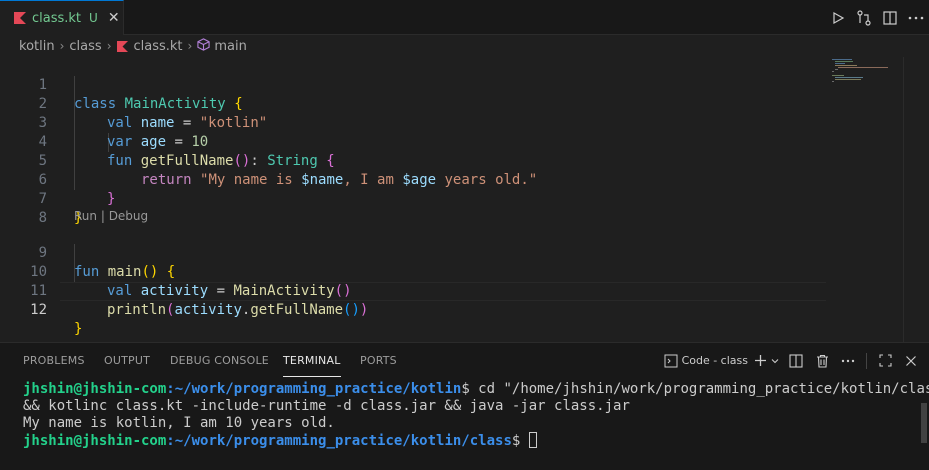  I want to click on code-line: 8, so click(23, 208).